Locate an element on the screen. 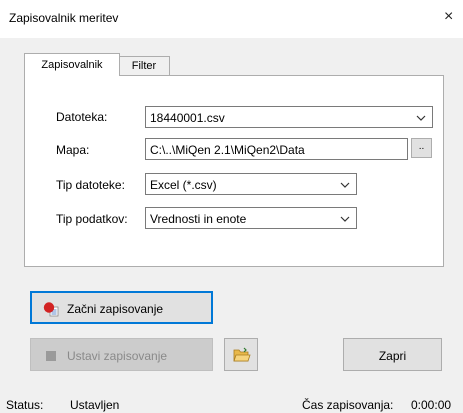  close-button: Zapri is located at coordinates (392, 354).